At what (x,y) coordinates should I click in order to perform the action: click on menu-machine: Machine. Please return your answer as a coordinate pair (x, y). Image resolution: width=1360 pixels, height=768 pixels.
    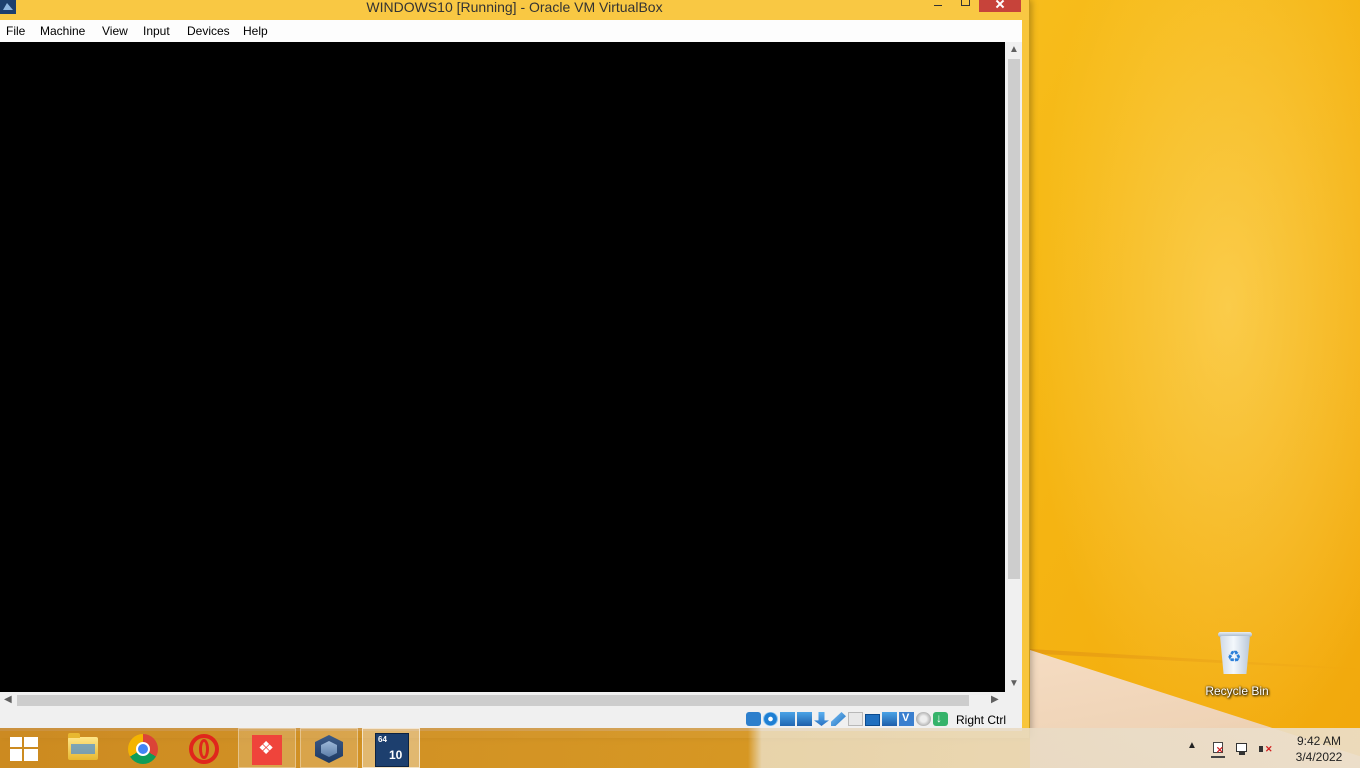
    Looking at the image, I should click on (62, 31).